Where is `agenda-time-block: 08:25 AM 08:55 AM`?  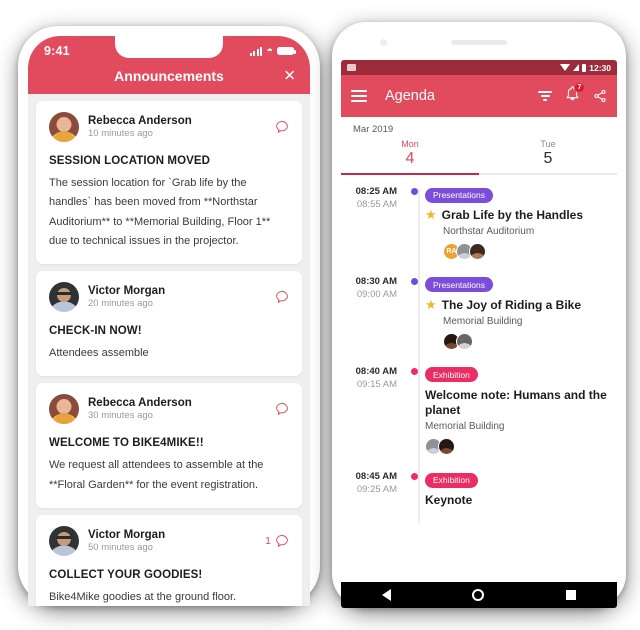 agenda-time-block: 08:25 AM 08:55 AM is located at coordinates (372, 222).